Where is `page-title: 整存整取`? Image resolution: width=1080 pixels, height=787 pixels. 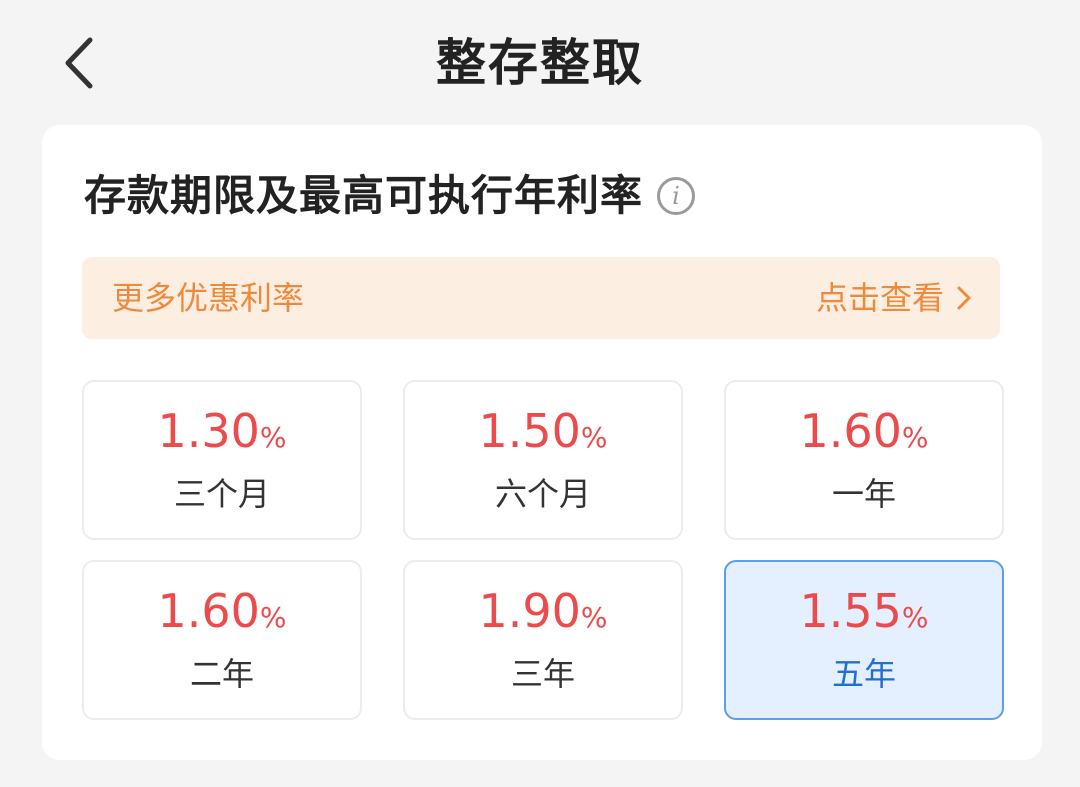 page-title: 整存整取 is located at coordinates (540, 63).